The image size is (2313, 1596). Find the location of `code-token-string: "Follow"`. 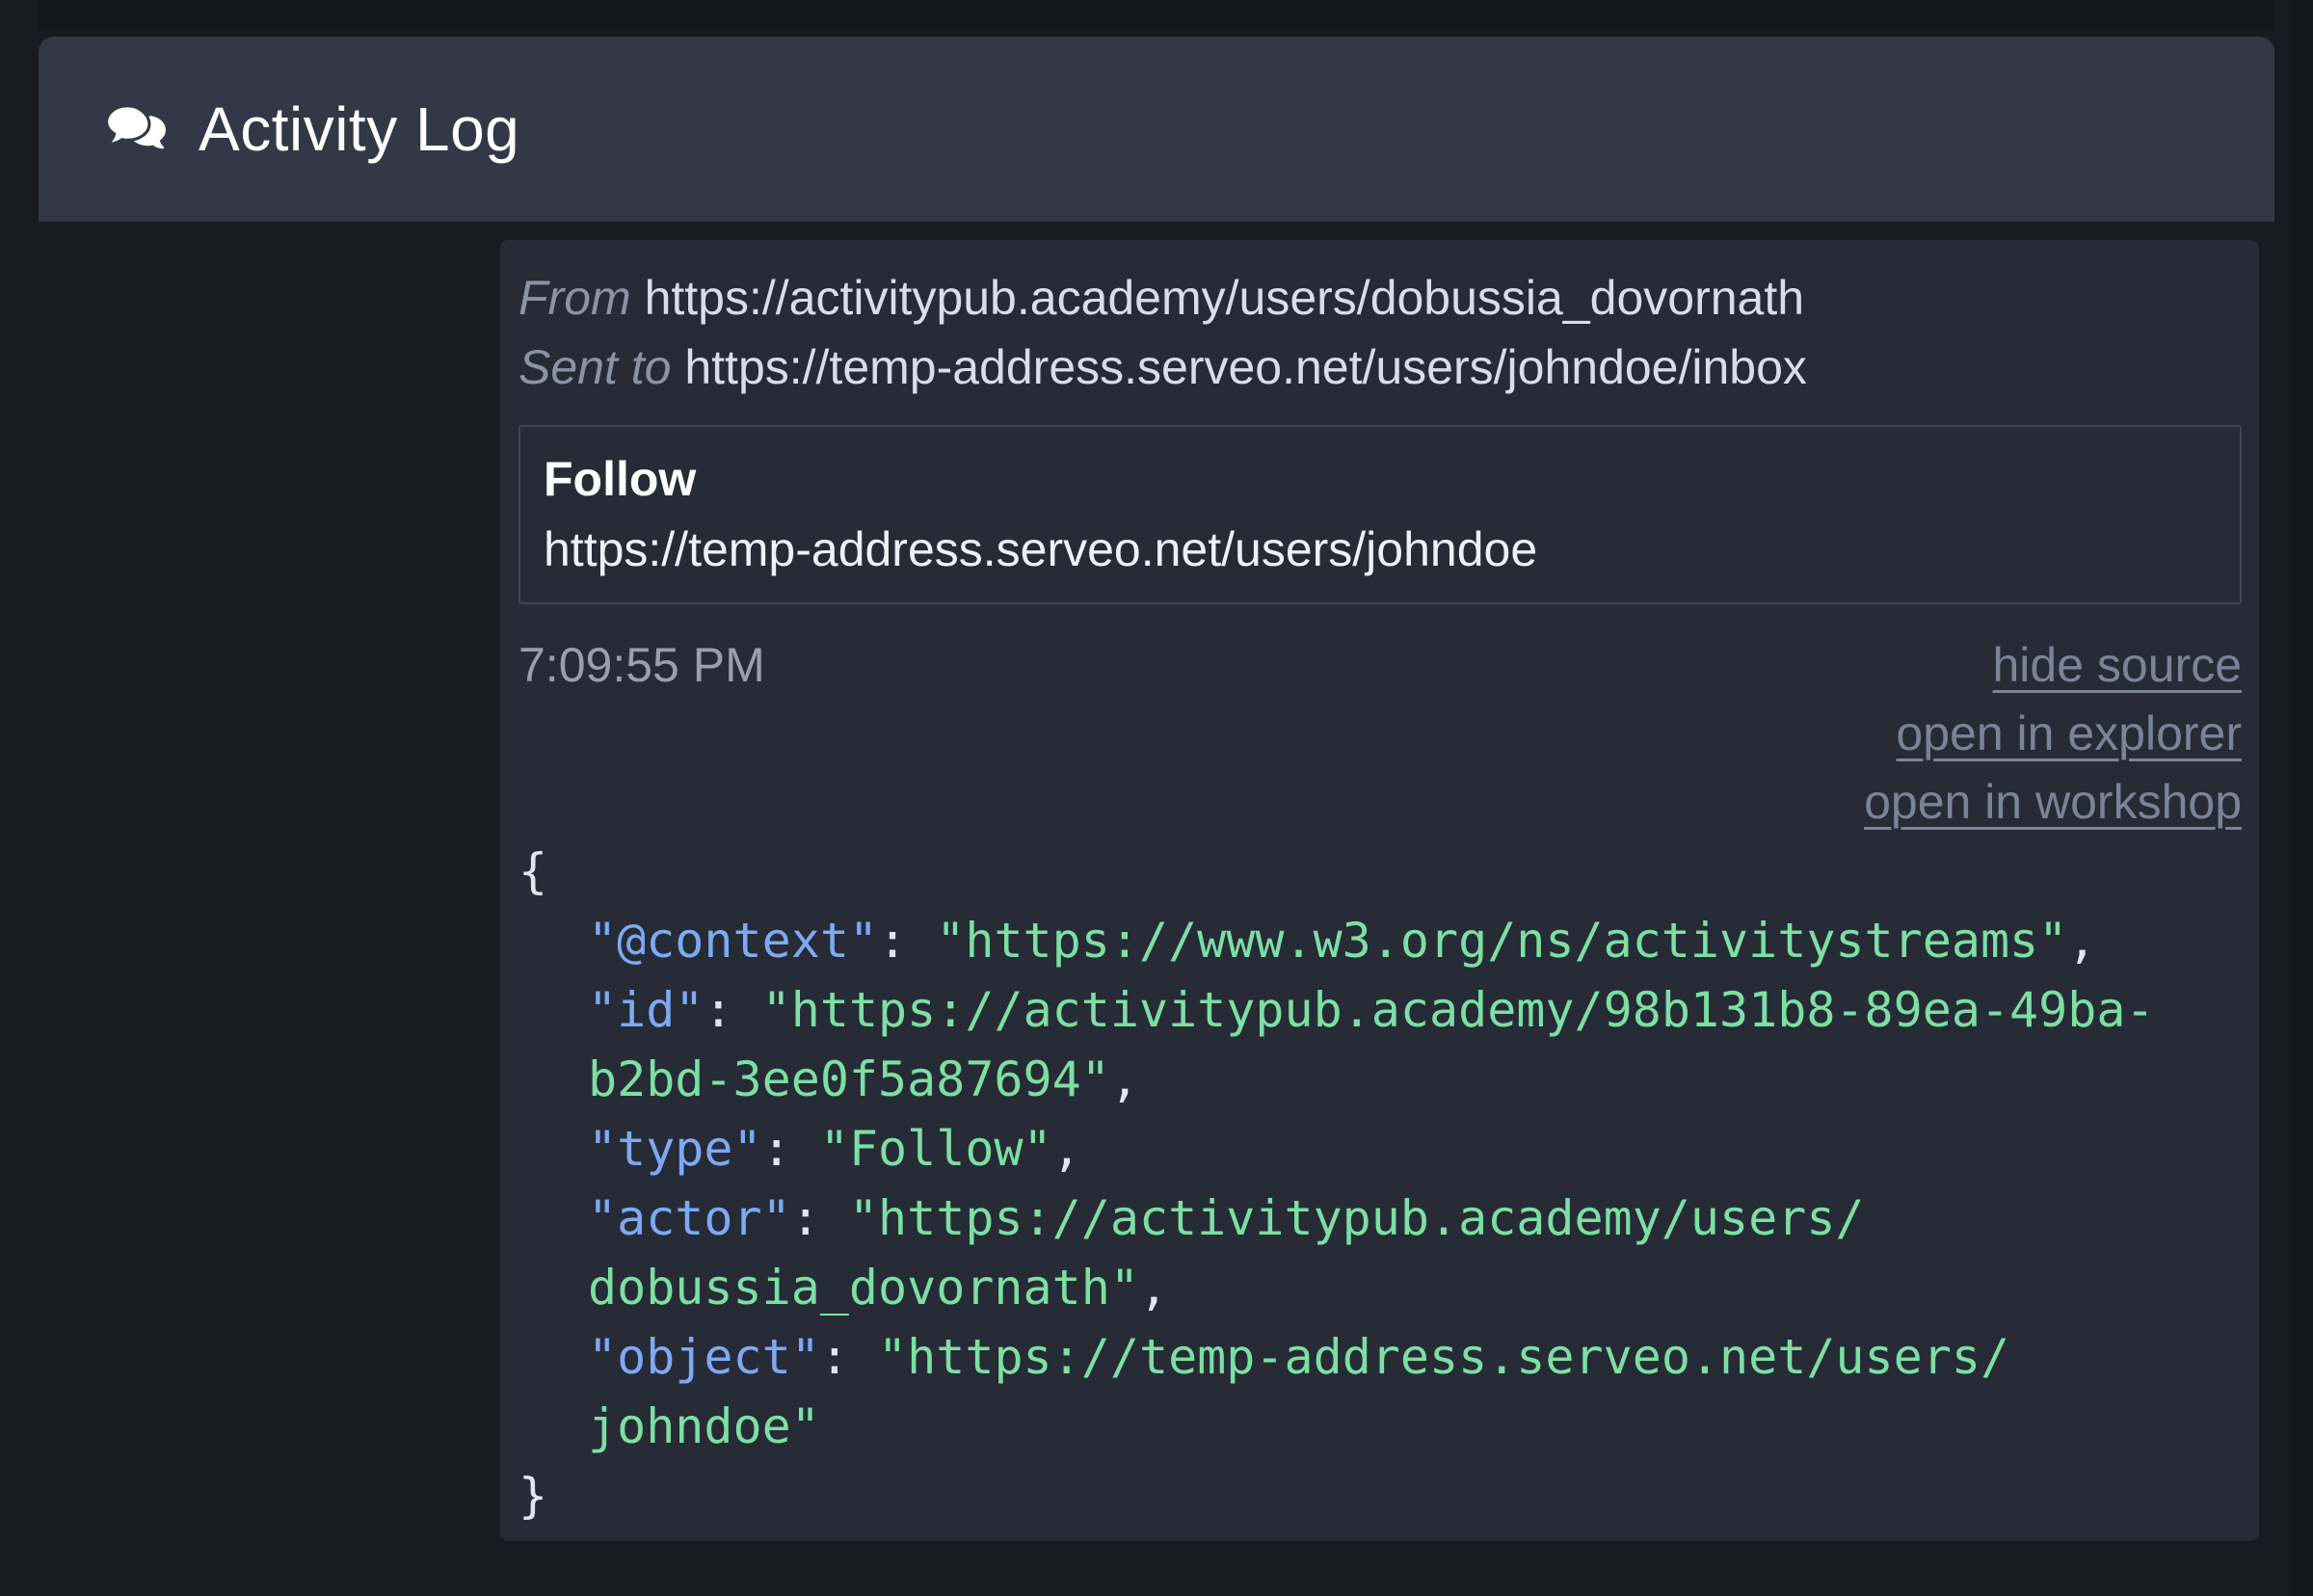

code-token-string: "Follow" is located at coordinates (936, 1149).